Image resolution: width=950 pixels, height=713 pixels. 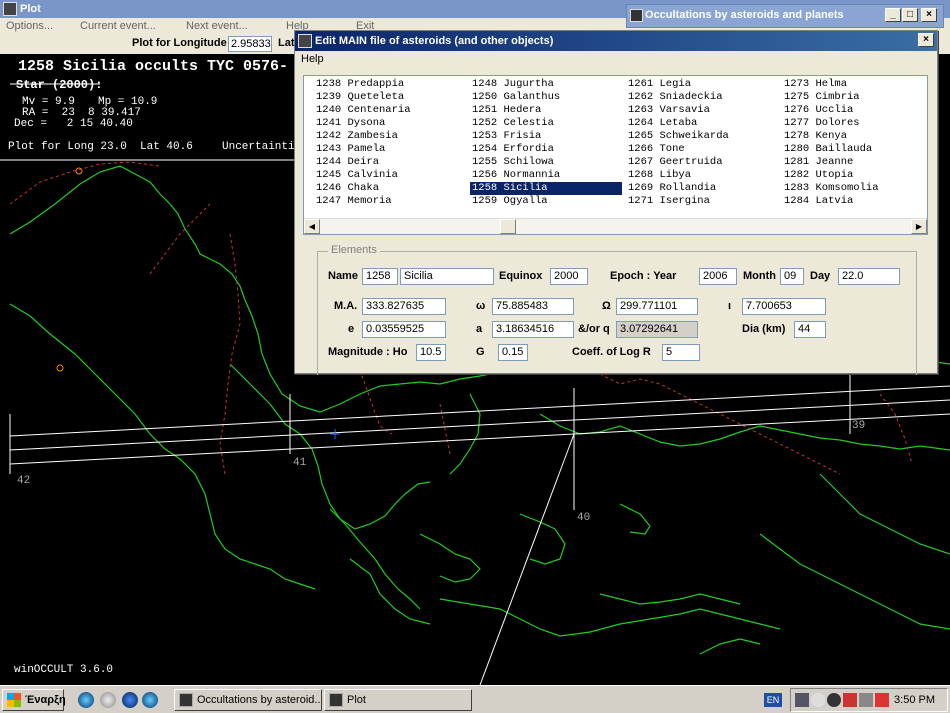 What do you see at coordinates (818, 700) in the screenshot?
I see `panda-icon` at bounding box center [818, 700].